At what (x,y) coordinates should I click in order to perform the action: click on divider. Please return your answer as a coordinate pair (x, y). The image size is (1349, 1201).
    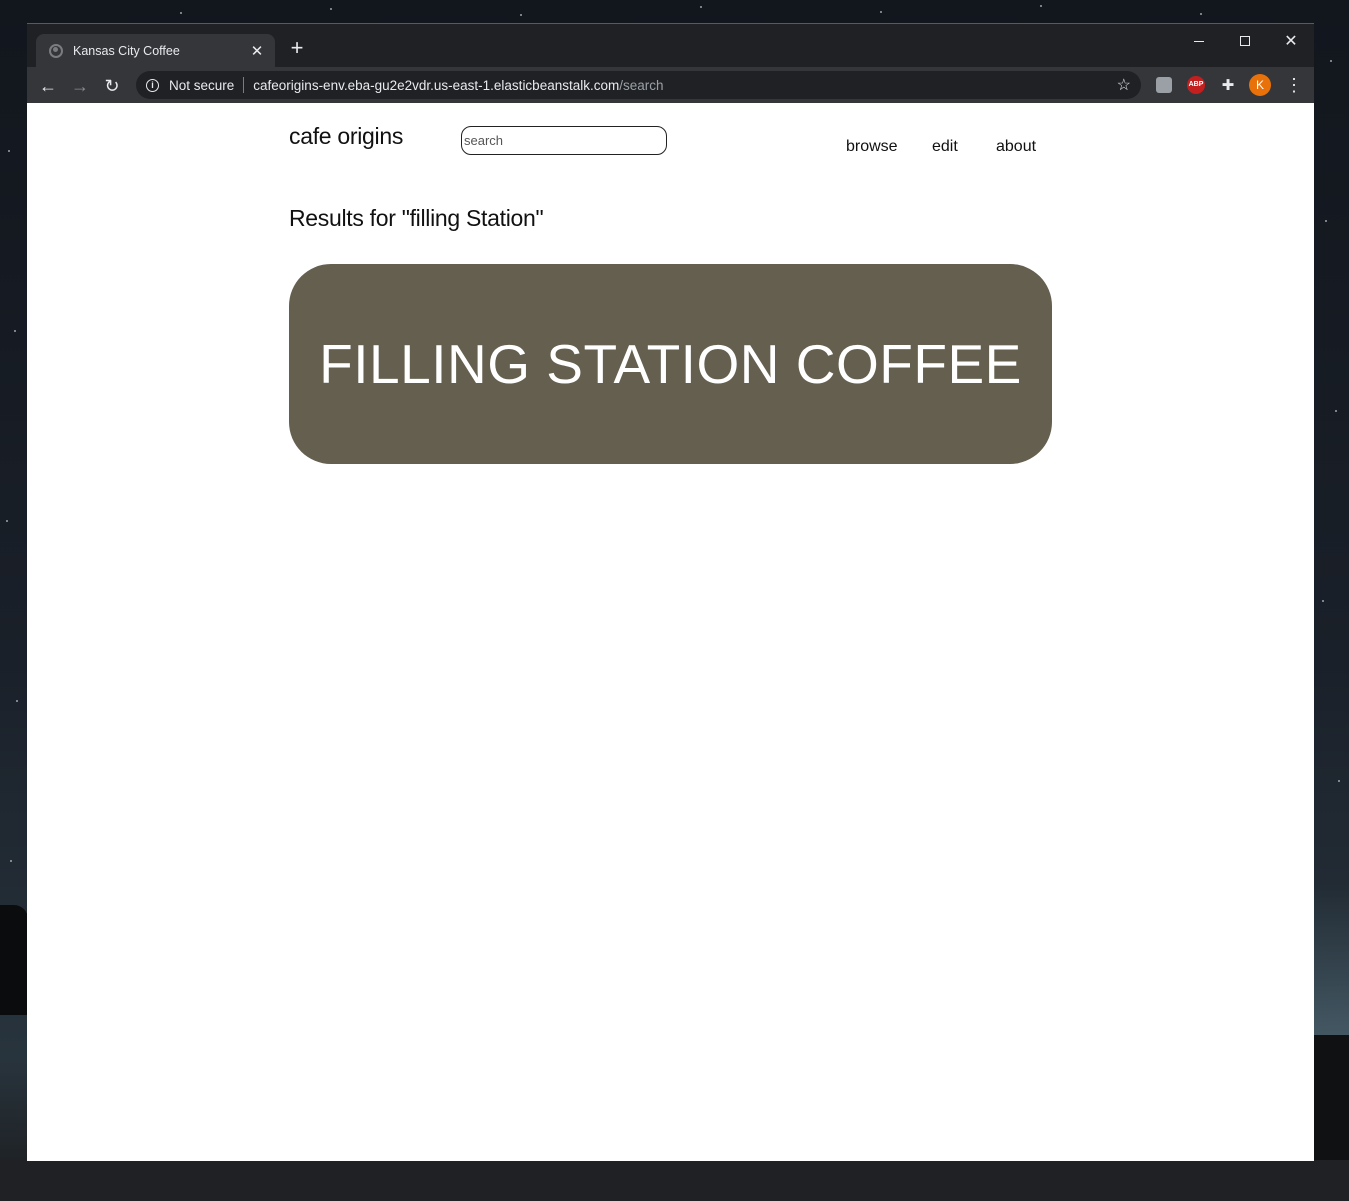
    Looking at the image, I should click on (244, 85).